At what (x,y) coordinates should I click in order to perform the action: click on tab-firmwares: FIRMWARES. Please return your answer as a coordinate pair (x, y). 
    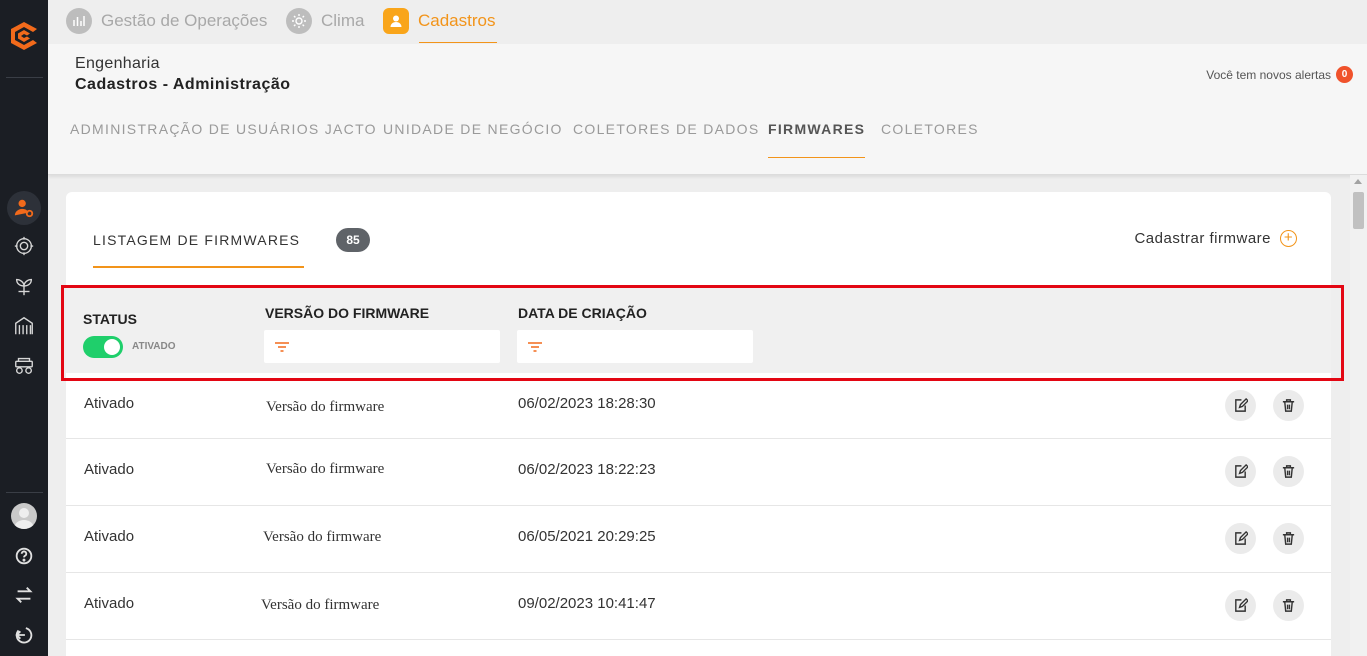
    Looking at the image, I should click on (817, 139).